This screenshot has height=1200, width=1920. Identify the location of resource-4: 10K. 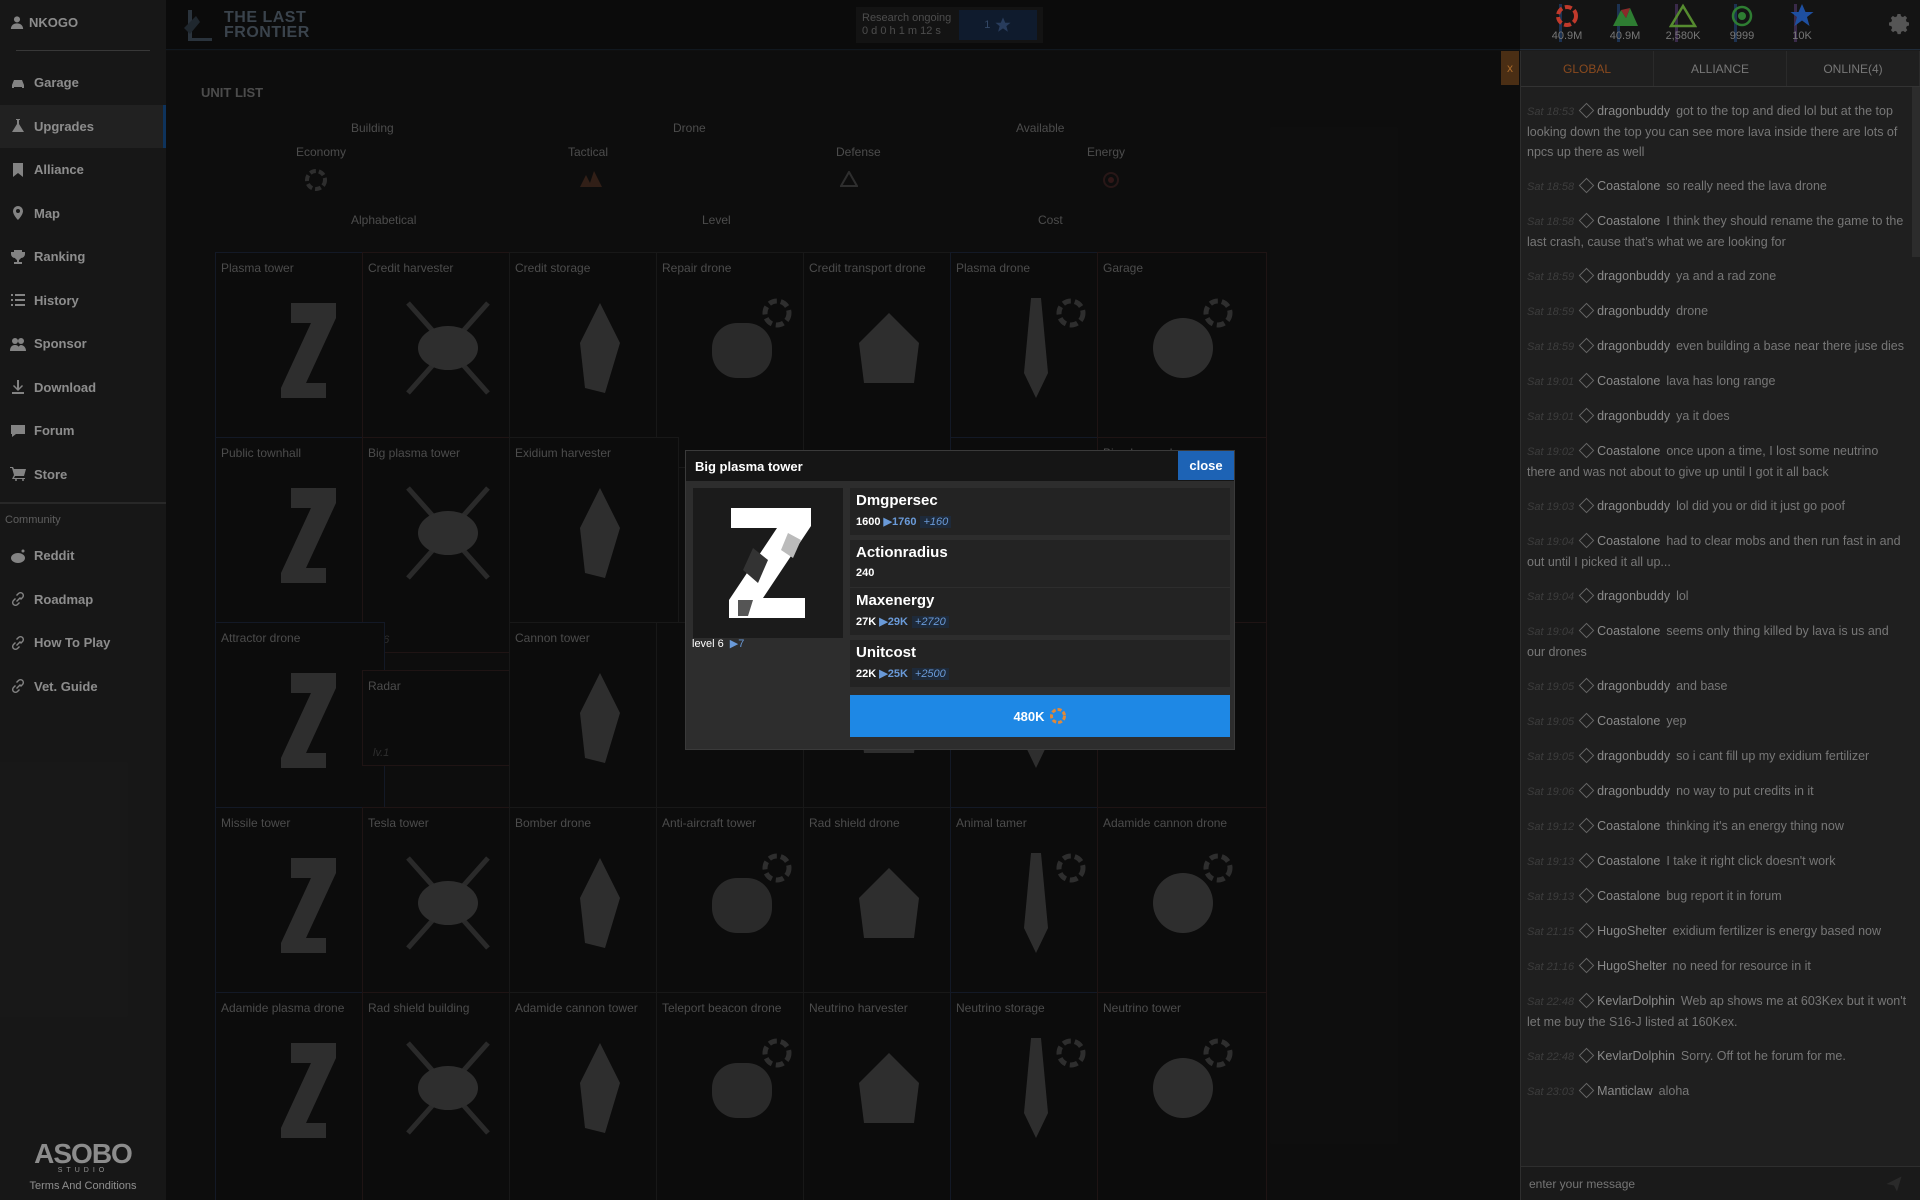
(1802, 22).